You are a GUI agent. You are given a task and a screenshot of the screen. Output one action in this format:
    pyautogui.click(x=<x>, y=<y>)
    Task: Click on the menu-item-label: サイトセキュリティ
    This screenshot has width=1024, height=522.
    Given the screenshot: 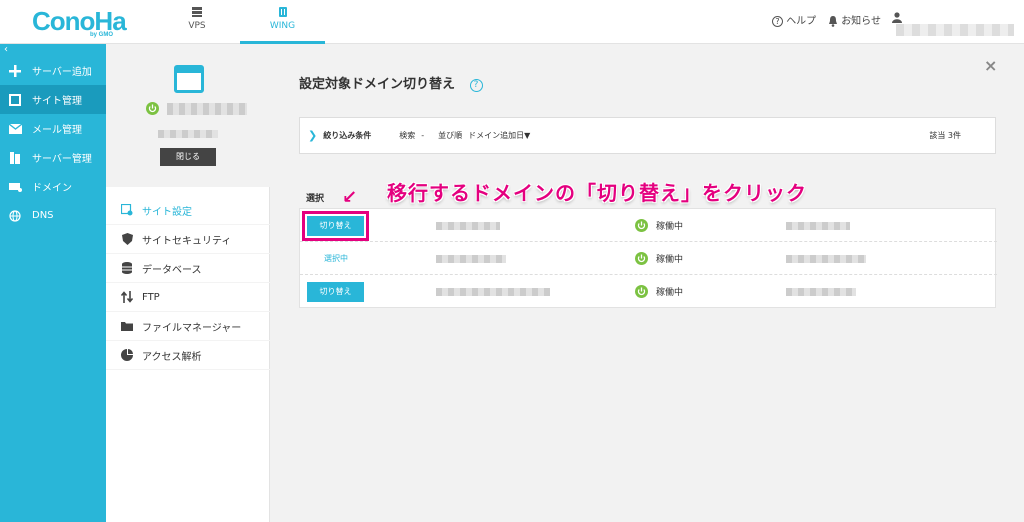 What is the action you would take?
    pyautogui.click(x=187, y=241)
    